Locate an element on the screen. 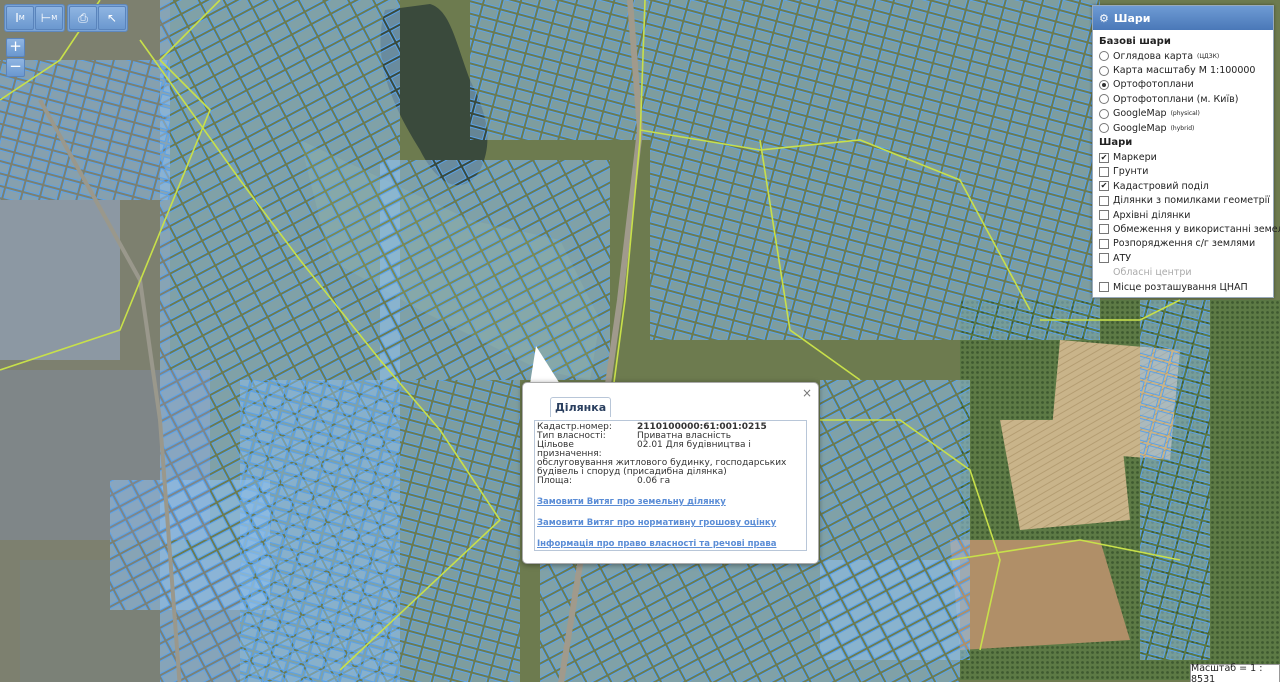 The image size is (1280, 689). overlay-layer-option: ✔ Маркери is located at coordinates (1183, 157).